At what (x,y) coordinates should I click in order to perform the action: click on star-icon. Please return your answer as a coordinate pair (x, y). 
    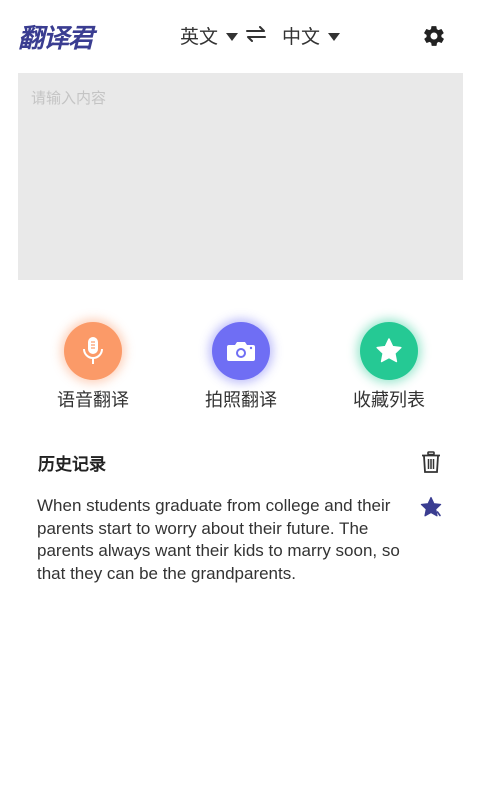
    Looking at the image, I should click on (389, 350).